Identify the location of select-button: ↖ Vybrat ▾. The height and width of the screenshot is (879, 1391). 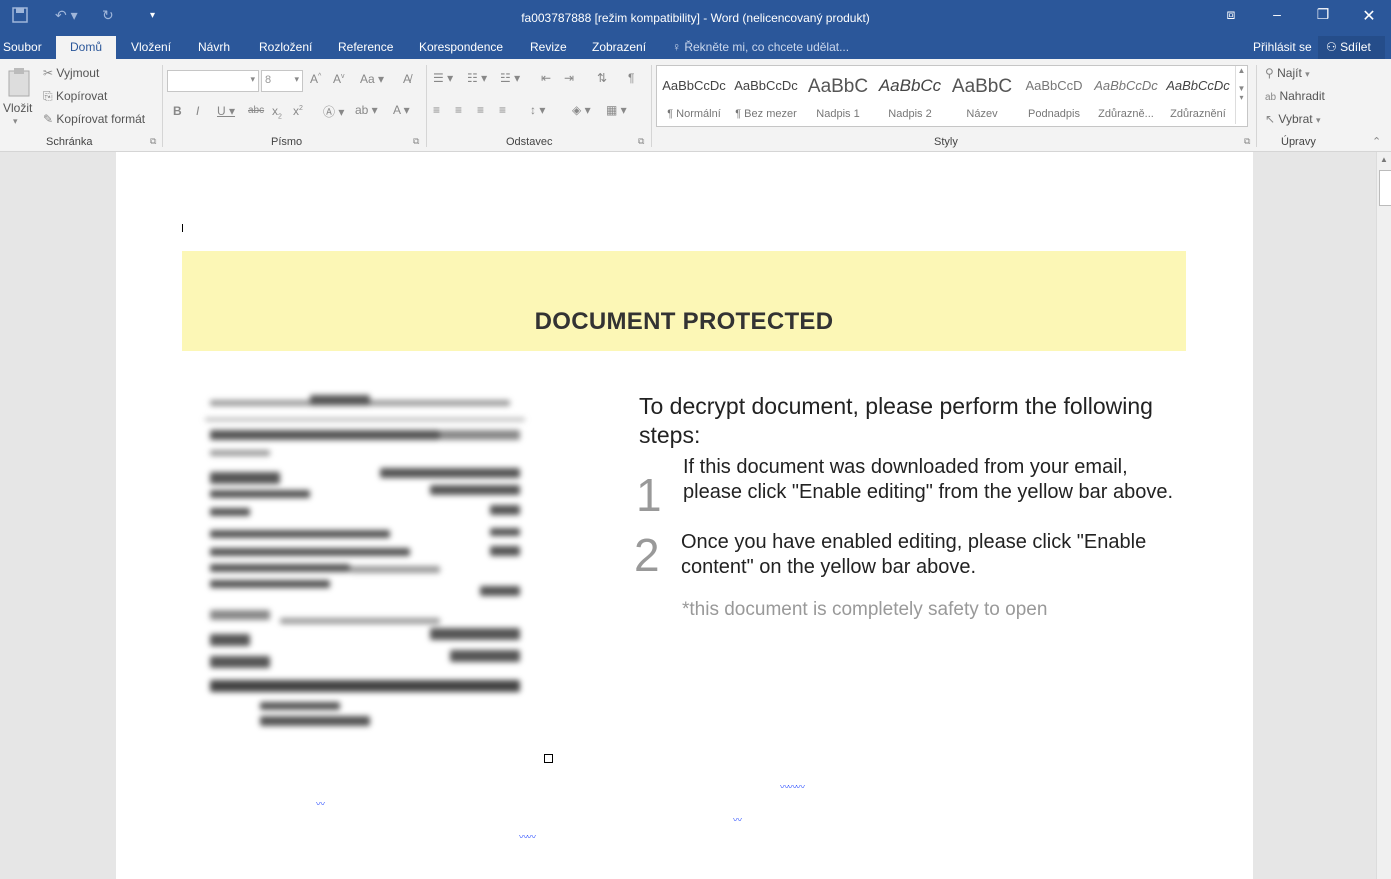
(1293, 119).